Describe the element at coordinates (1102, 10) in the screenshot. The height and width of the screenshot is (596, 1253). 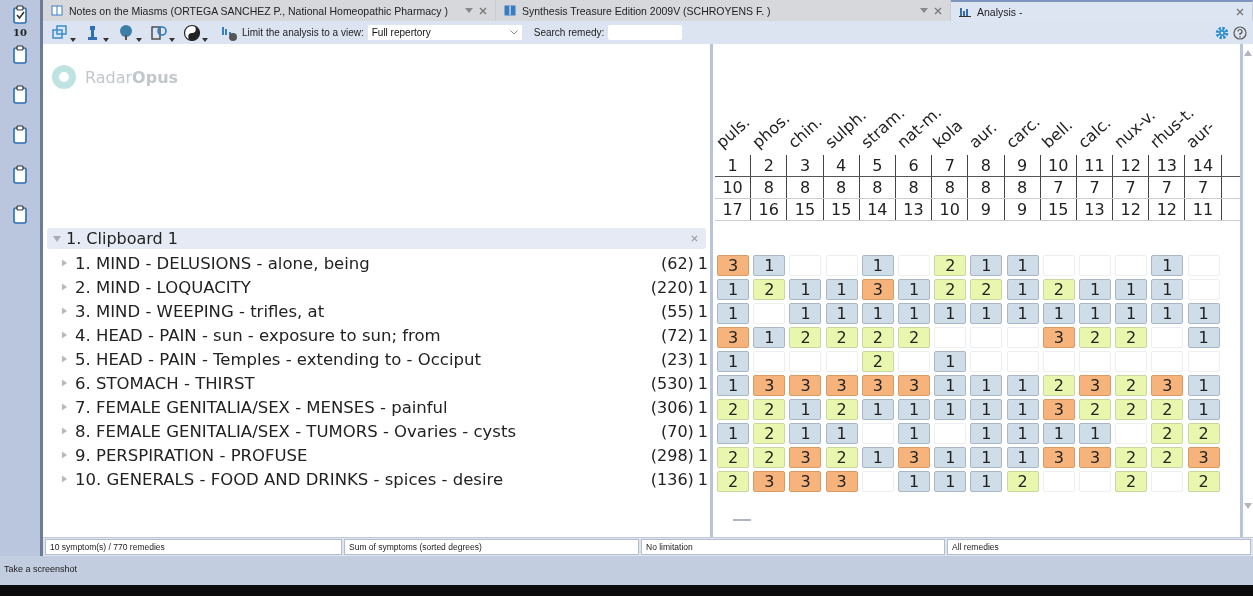
I see `tab: Analysis -` at that location.